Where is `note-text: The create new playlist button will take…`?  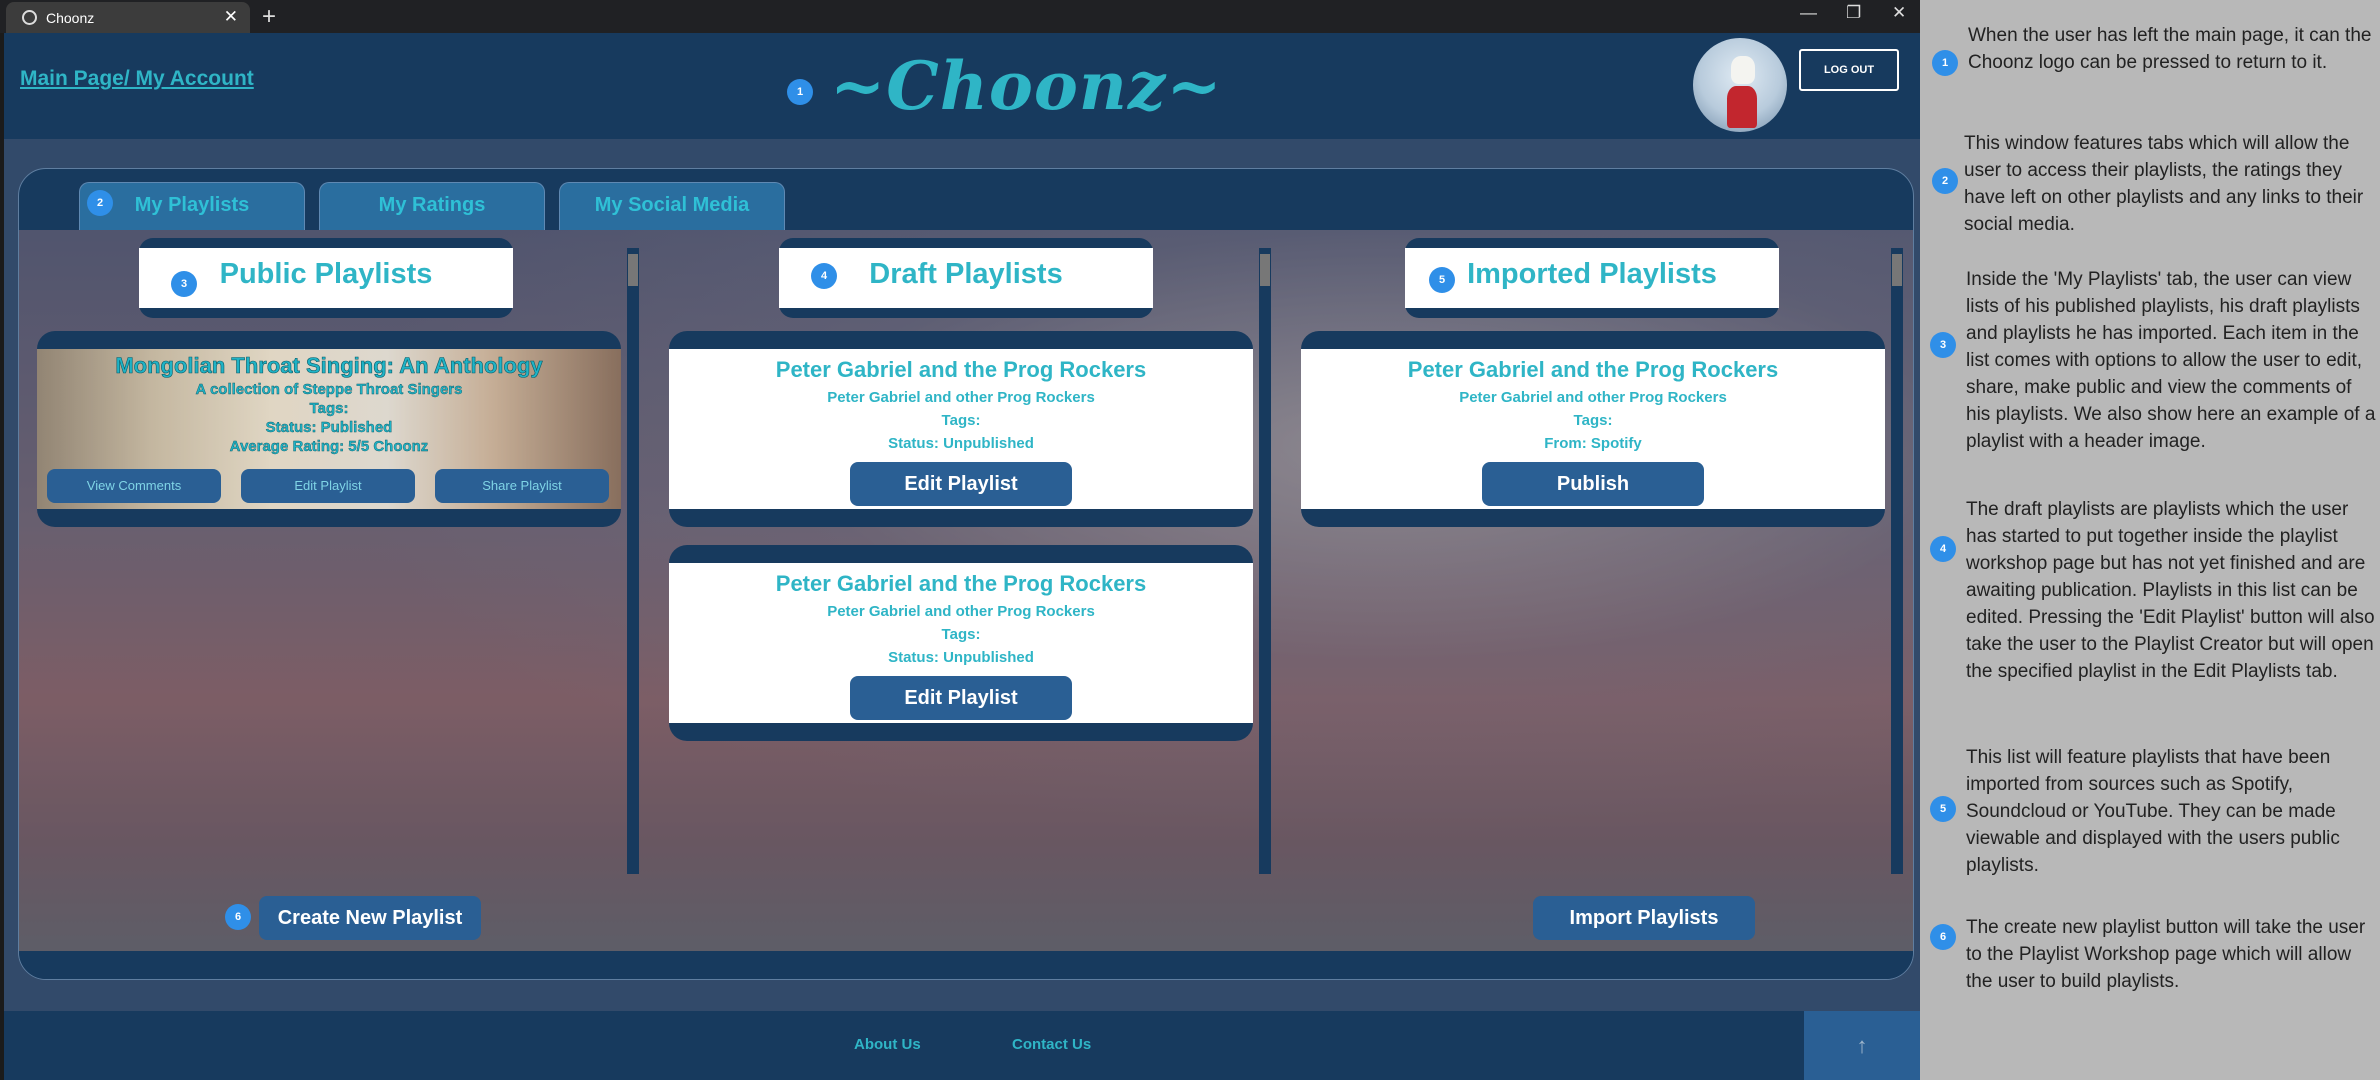
note-text: The create new playlist button will take… is located at coordinates (2166, 954).